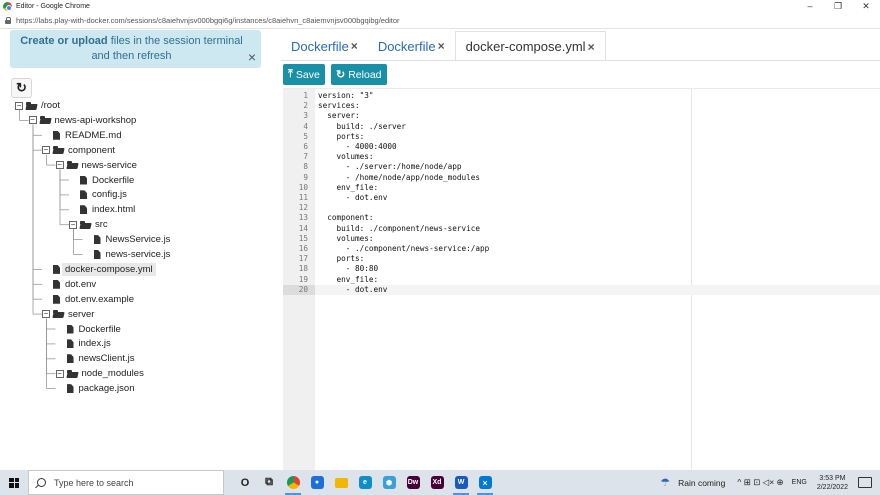 This screenshot has height=495, width=880. I want to click on app-hex-taskbar-button: ⬢, so click(389, 482).